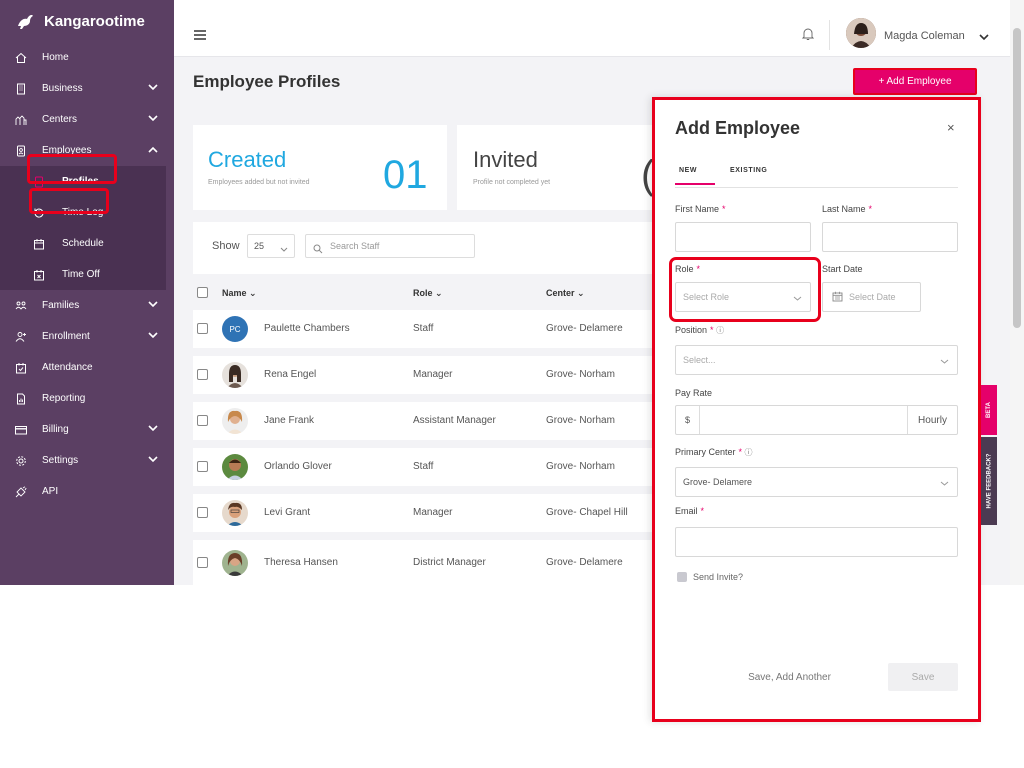  Describe the element at coordinates (816, 420) in the screenshot. I see `pay-rate-input: $ Hourly` at that location.